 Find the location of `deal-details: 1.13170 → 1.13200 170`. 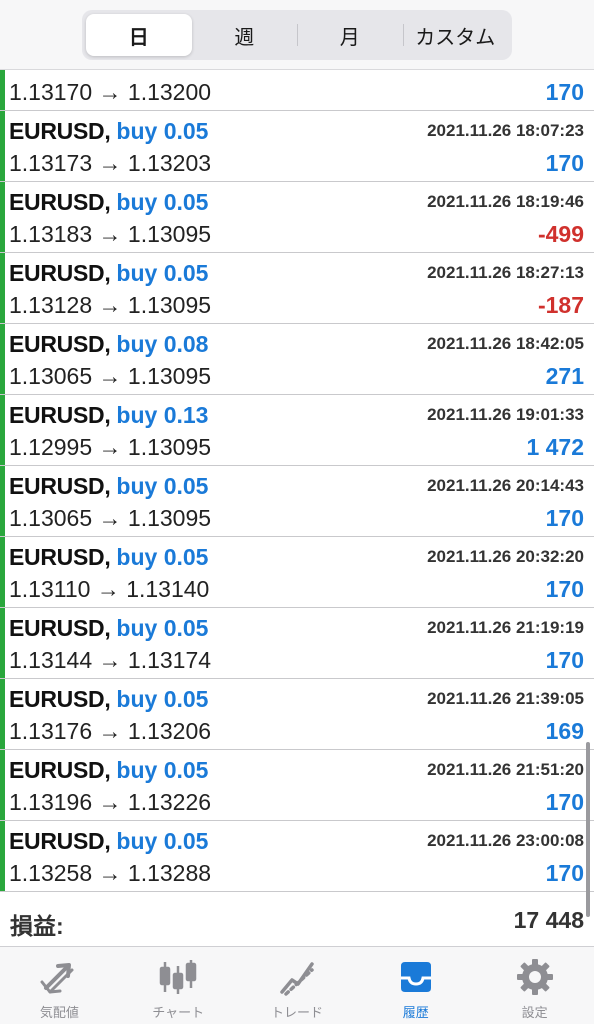

deal-details: 1.13170 → 1.13200 170 is located at coordinates (296, 92).